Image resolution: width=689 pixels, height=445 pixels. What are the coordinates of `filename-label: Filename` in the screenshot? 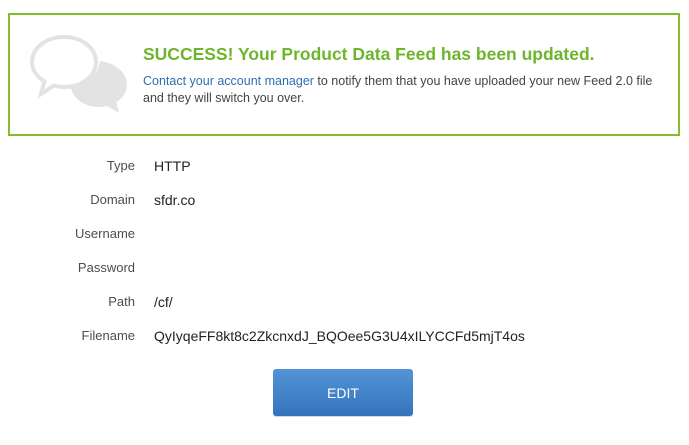 It's located at (108, 335).